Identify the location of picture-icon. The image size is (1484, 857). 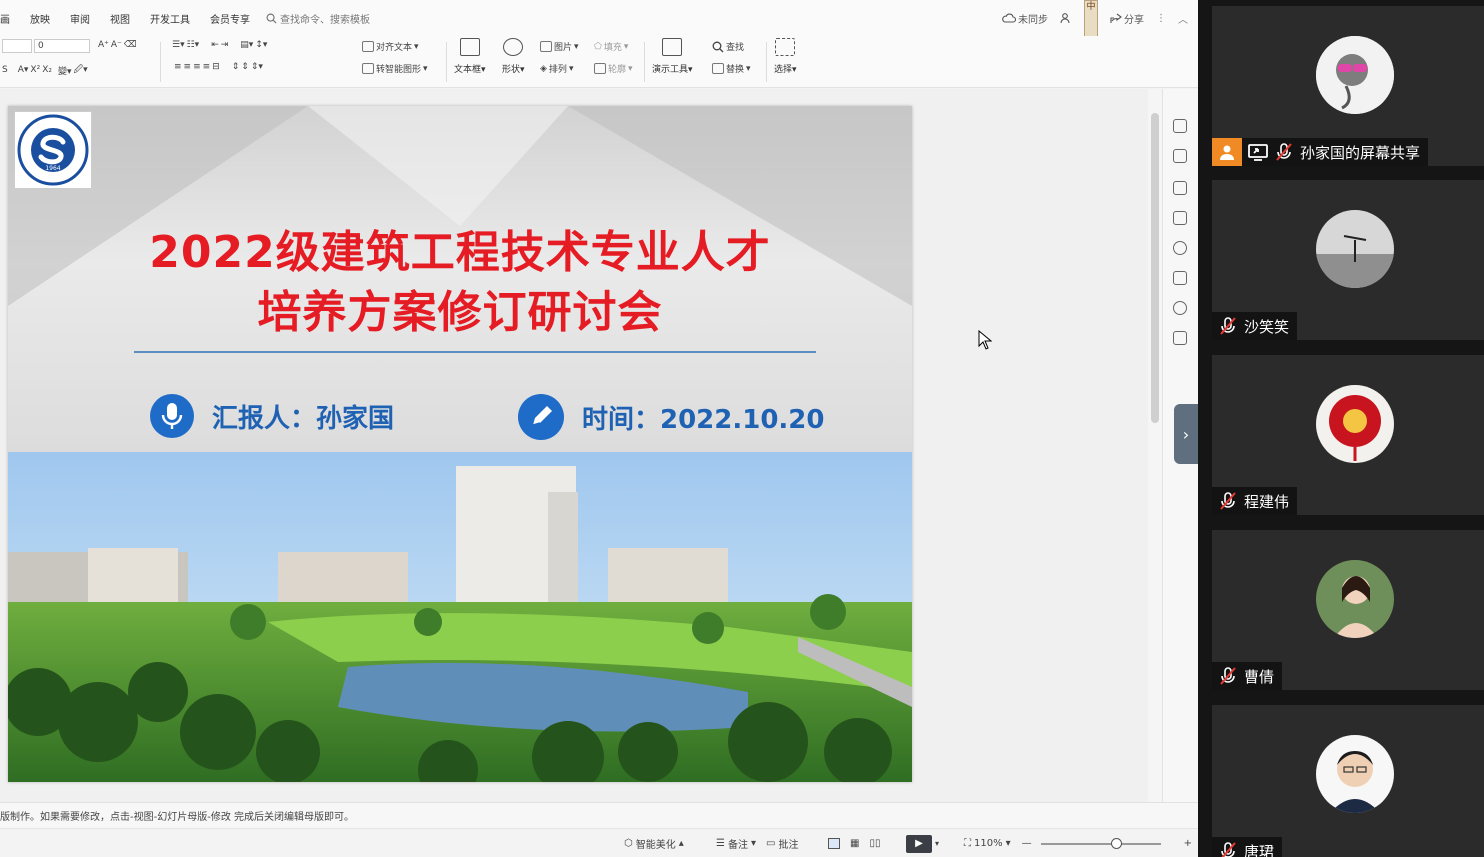
(546, 46).